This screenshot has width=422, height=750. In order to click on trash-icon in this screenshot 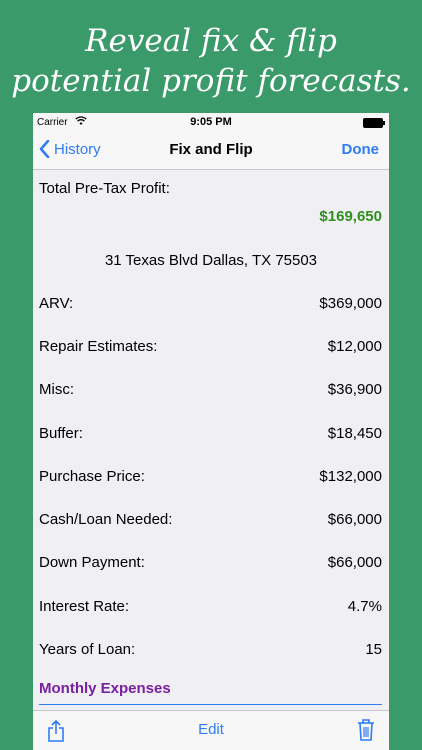, I will do `click(366, 730)`.